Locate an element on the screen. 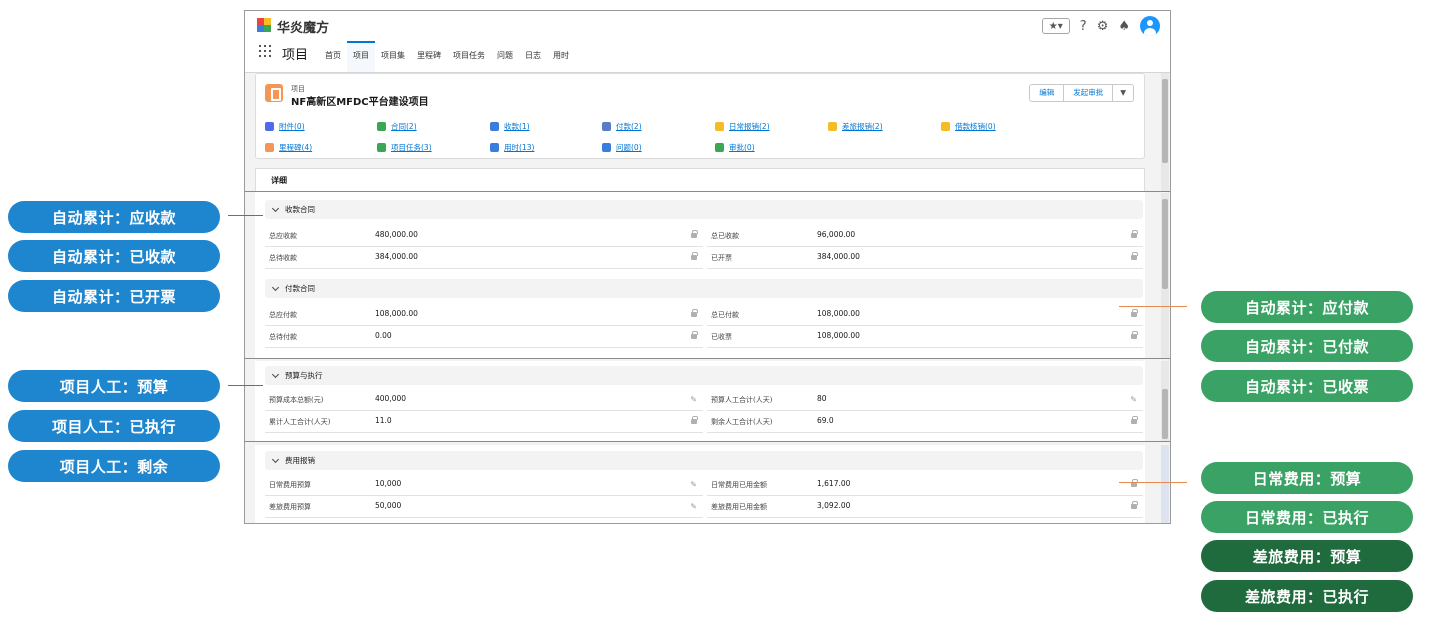  related-link-label: 合同(2) is located at coordinates (404, 126).